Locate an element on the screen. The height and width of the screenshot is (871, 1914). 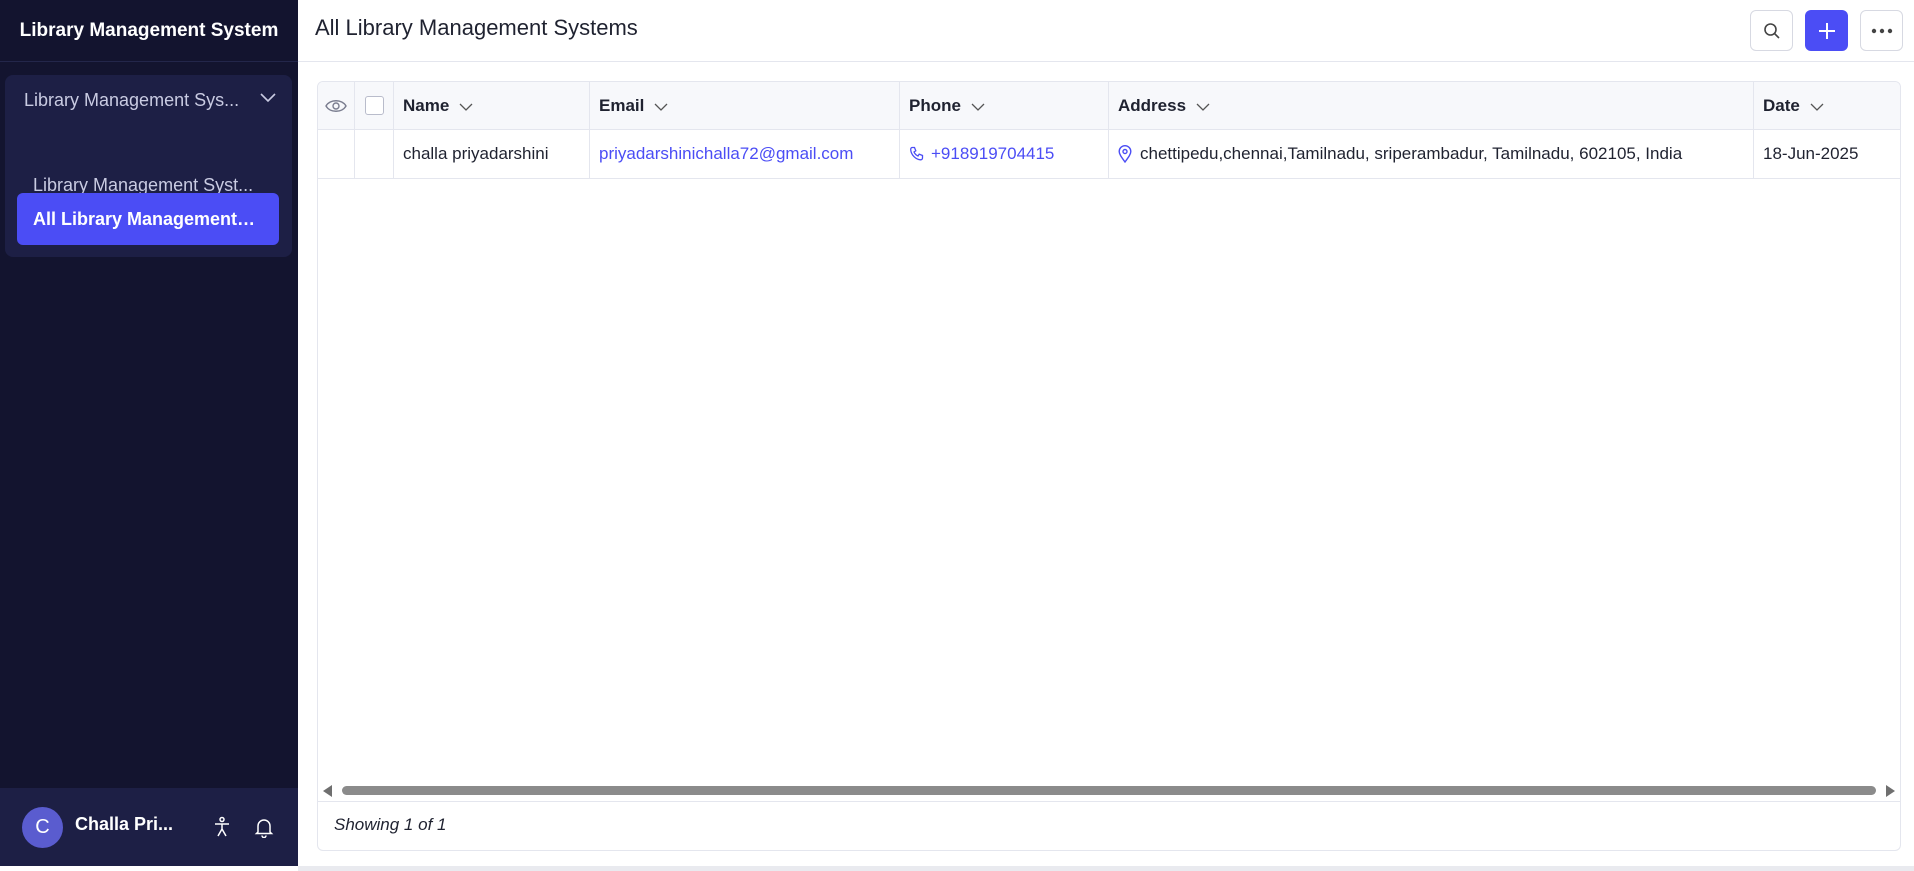
cell-name: challa priyadarshini is located at coordinates (492, 154).